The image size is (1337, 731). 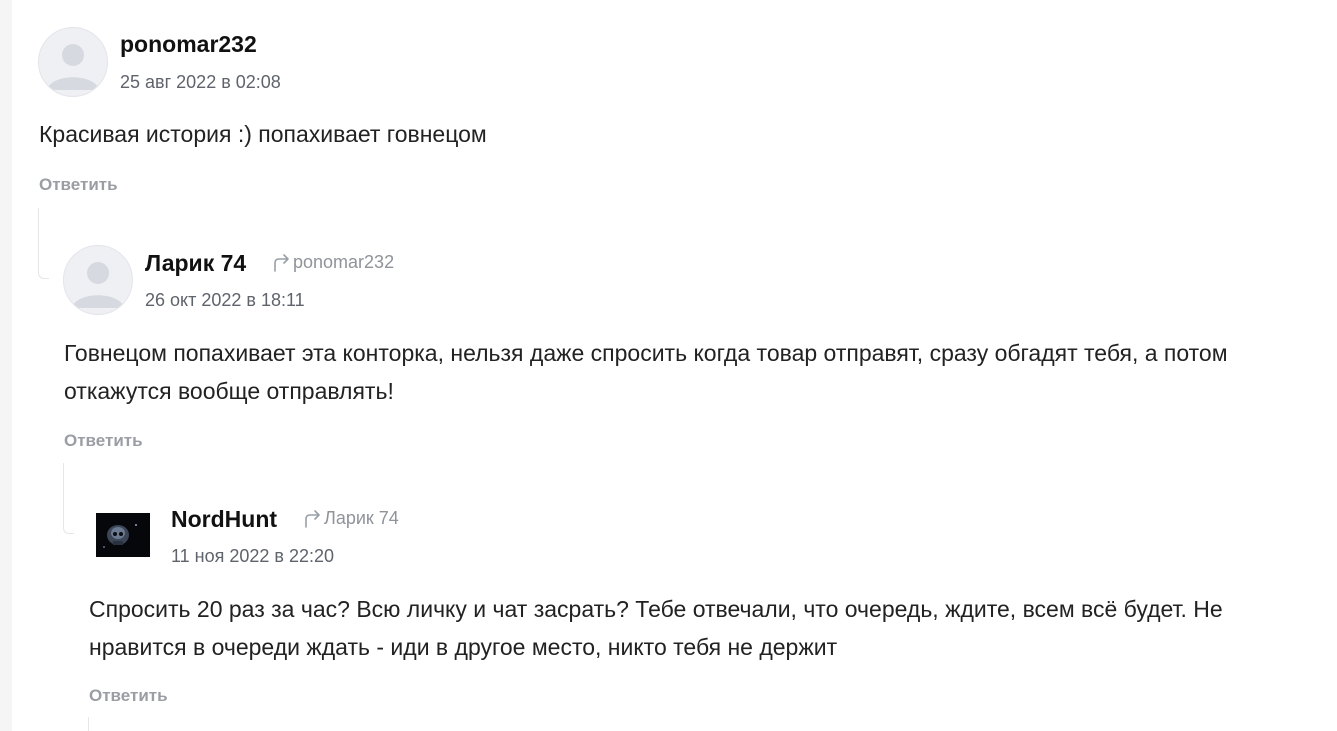 What do you see at coordinates (361, 518) in the screenshot?
I see `reply-to-name: Ларик 74` at bounding box center [361, 518].